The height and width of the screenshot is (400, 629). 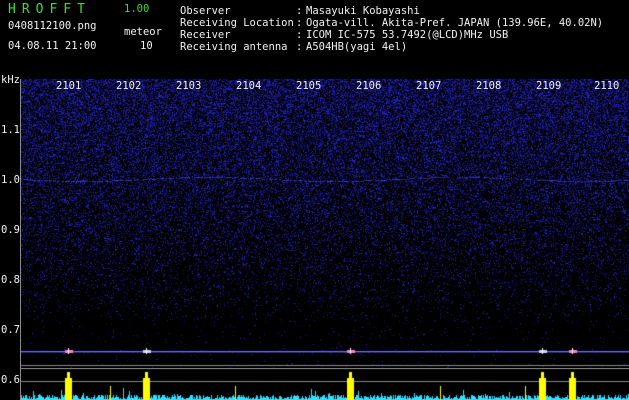 I want to click on file-name: 0408112100.png, so click(x=52, y=26).